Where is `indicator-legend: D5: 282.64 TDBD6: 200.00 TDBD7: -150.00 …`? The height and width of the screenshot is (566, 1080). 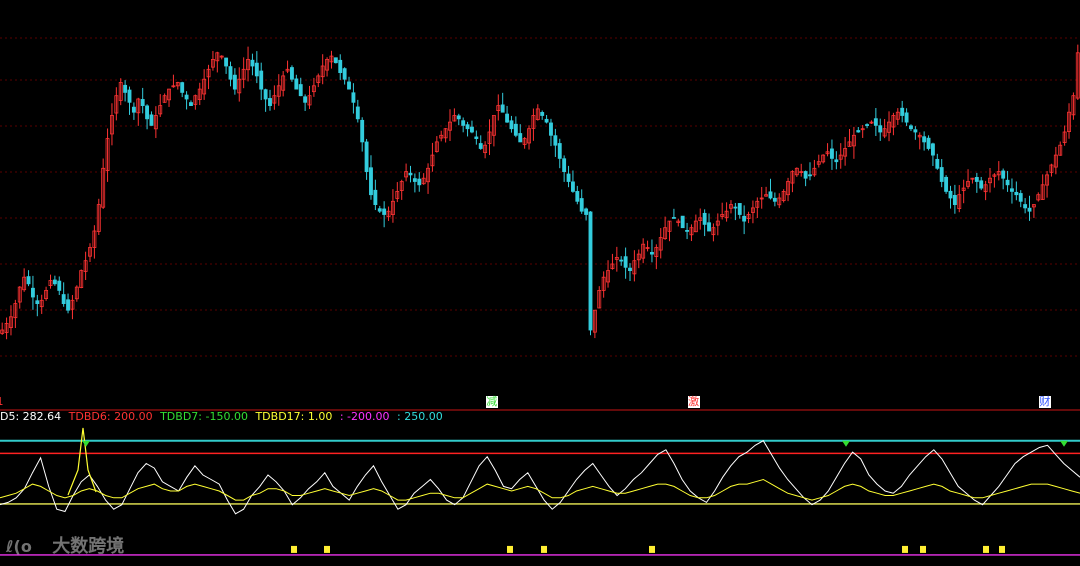
indicator-legend: D5: 282.64 TDBD6: 200.00 TDBD7: -150.00 … is located at coordinates (223, 418).